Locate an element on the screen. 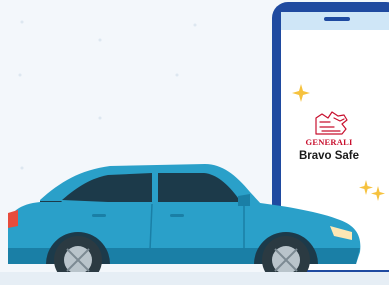 Image resolution: width=389 pixels, height=285 pixels. ground is located at coordinates (194, 278).